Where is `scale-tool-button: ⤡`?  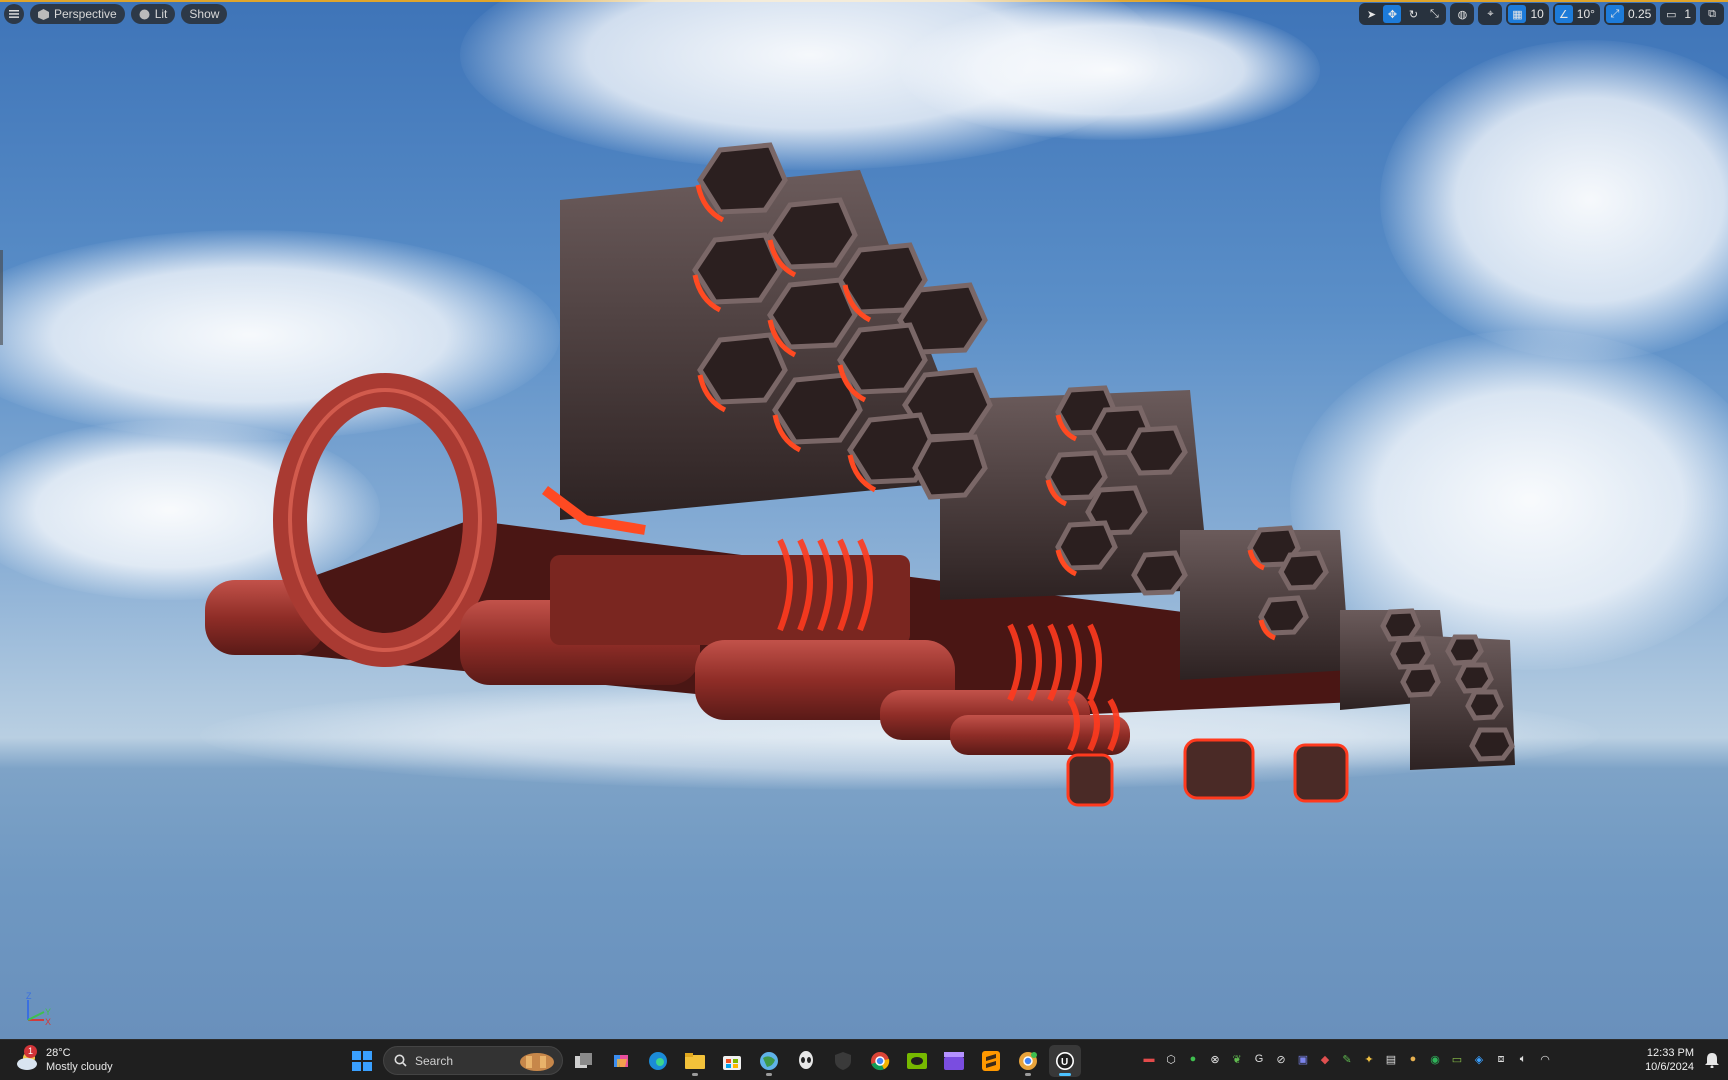
scale-tool-button: ⤡ is located at coordinates (1434, 14).